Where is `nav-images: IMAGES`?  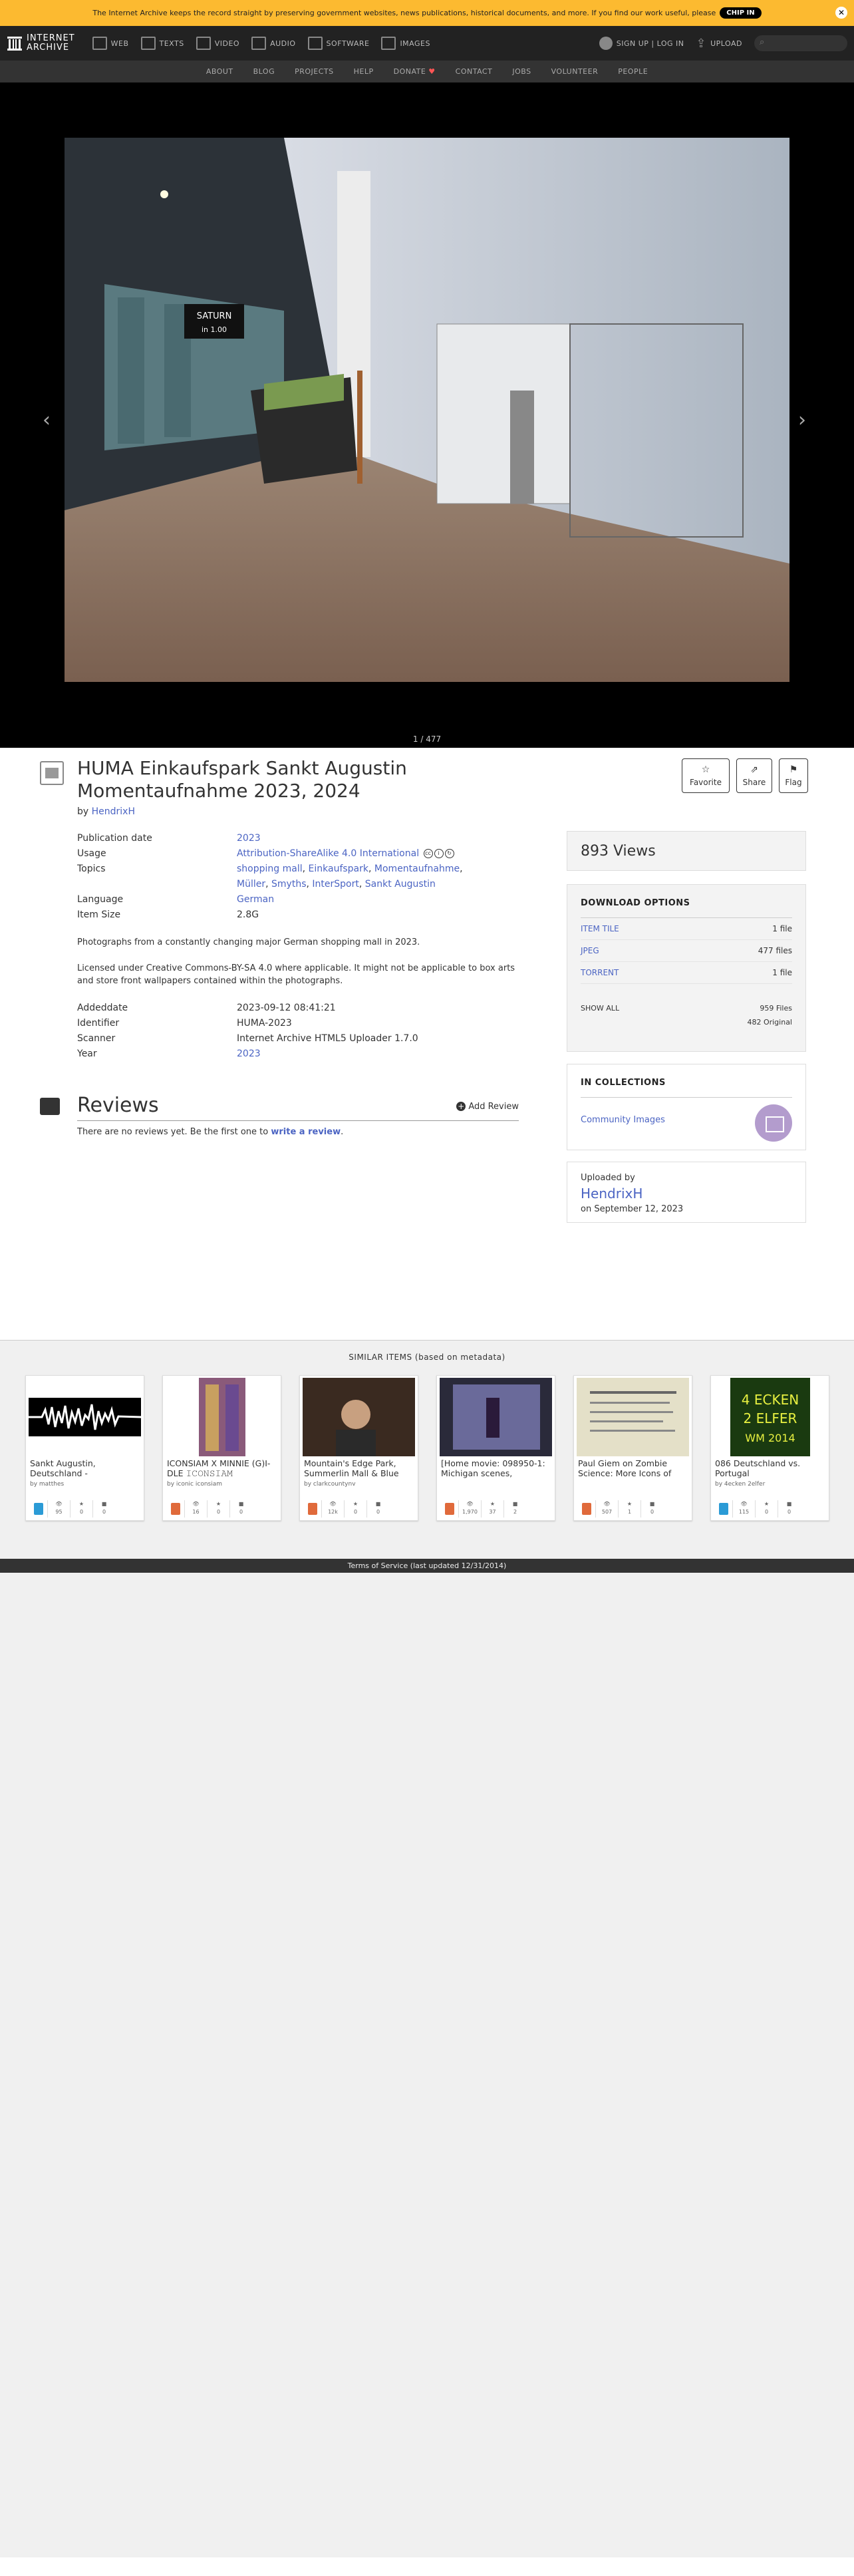
nav-images: IMAGES is located at coordinates (405, 43).